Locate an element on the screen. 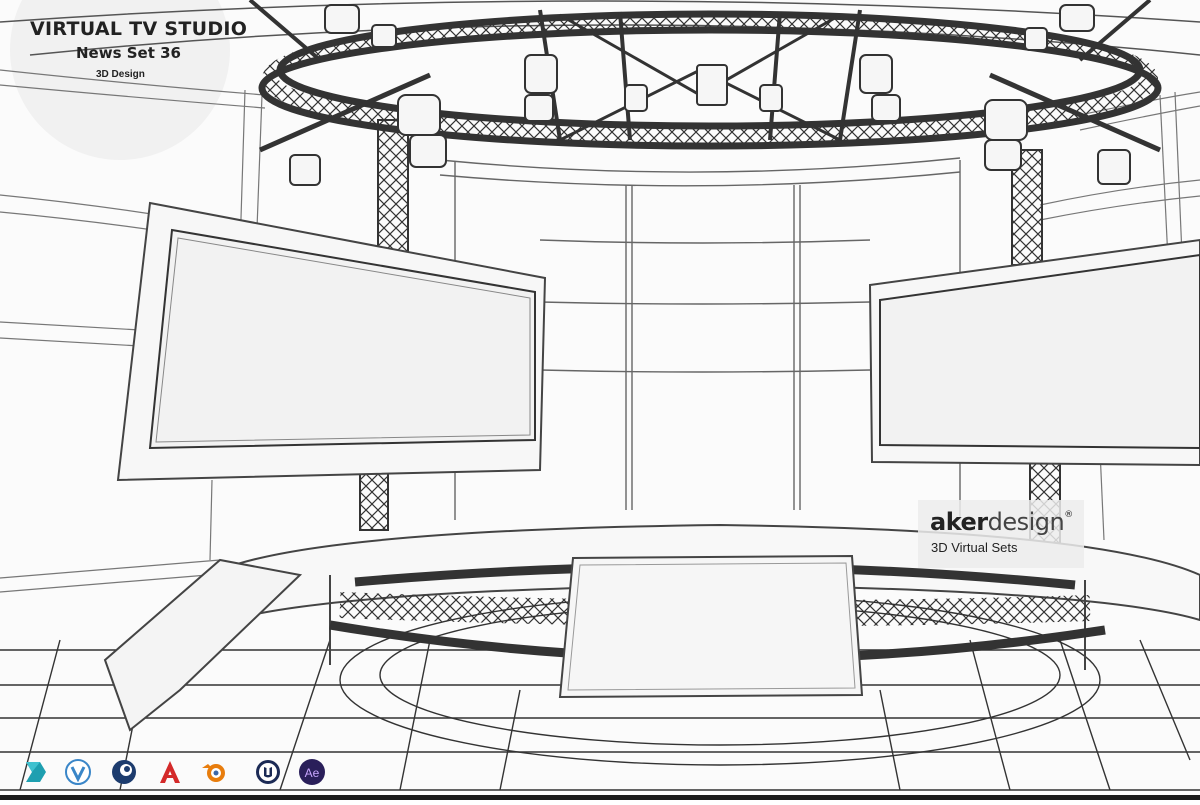  title-block: VIRTUAL TV STUDIO News Set 36 3D Design is located at coordinates (123, 60).